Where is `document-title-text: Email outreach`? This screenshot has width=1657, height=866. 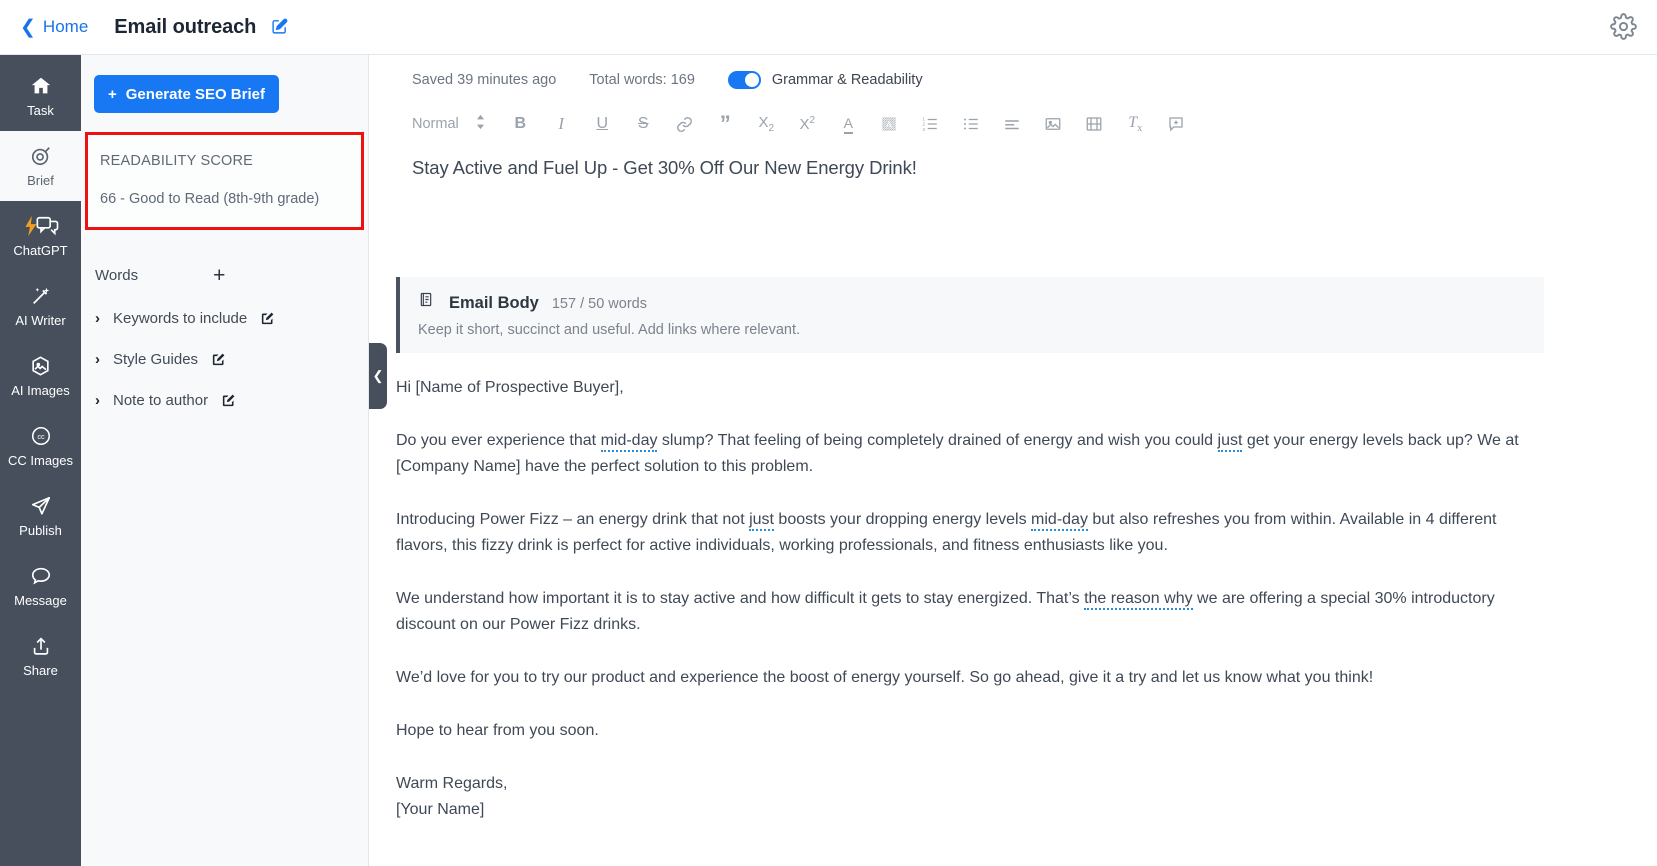 document-title-text: Email outreach is located at coordinates (185, 26).